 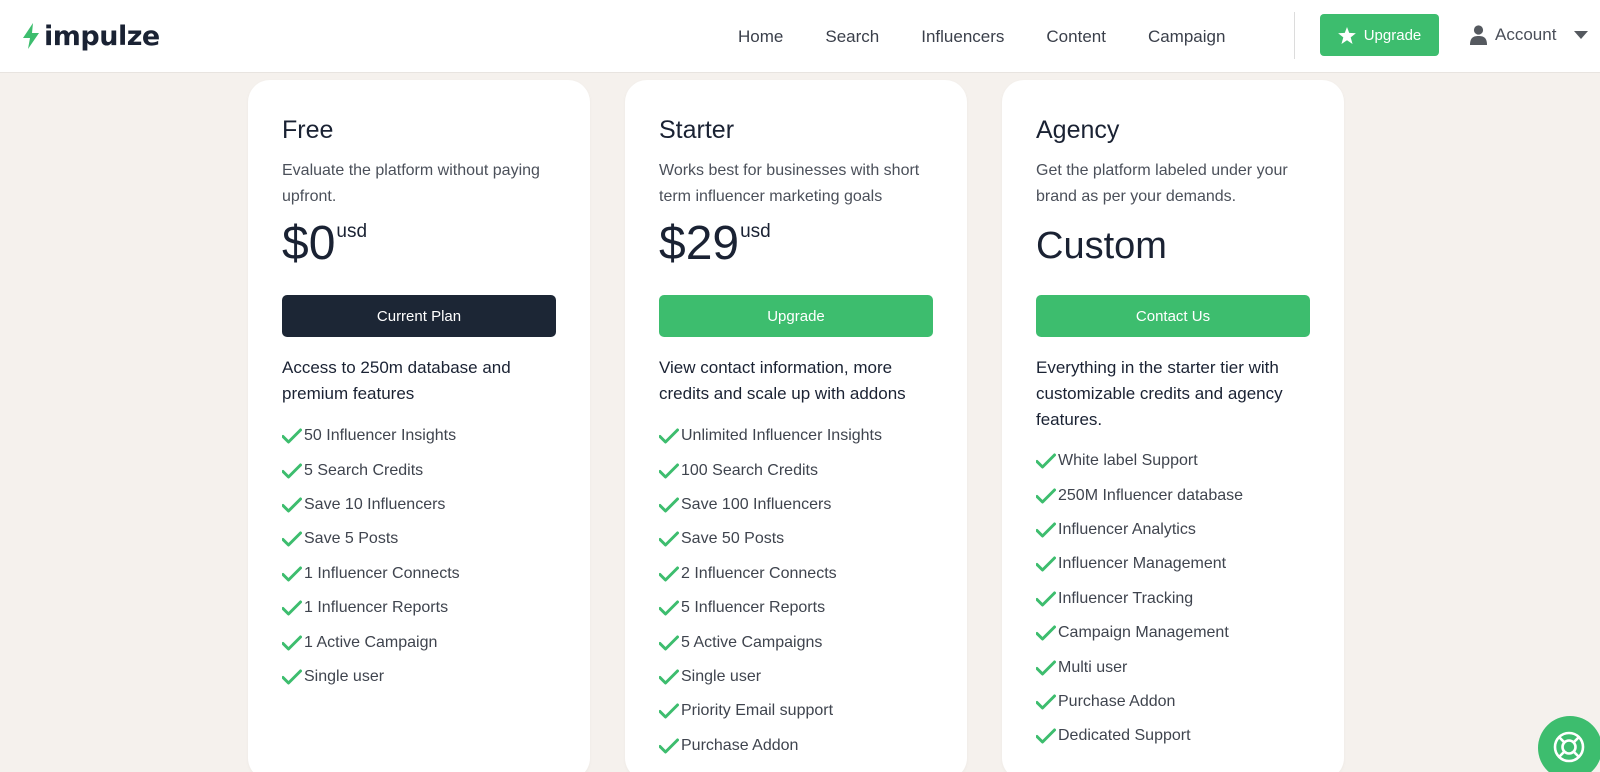 What do you see at coordinates (309, 243) in the screenshot?
I see `price-amount: $0` at bounding box center [309, 243].